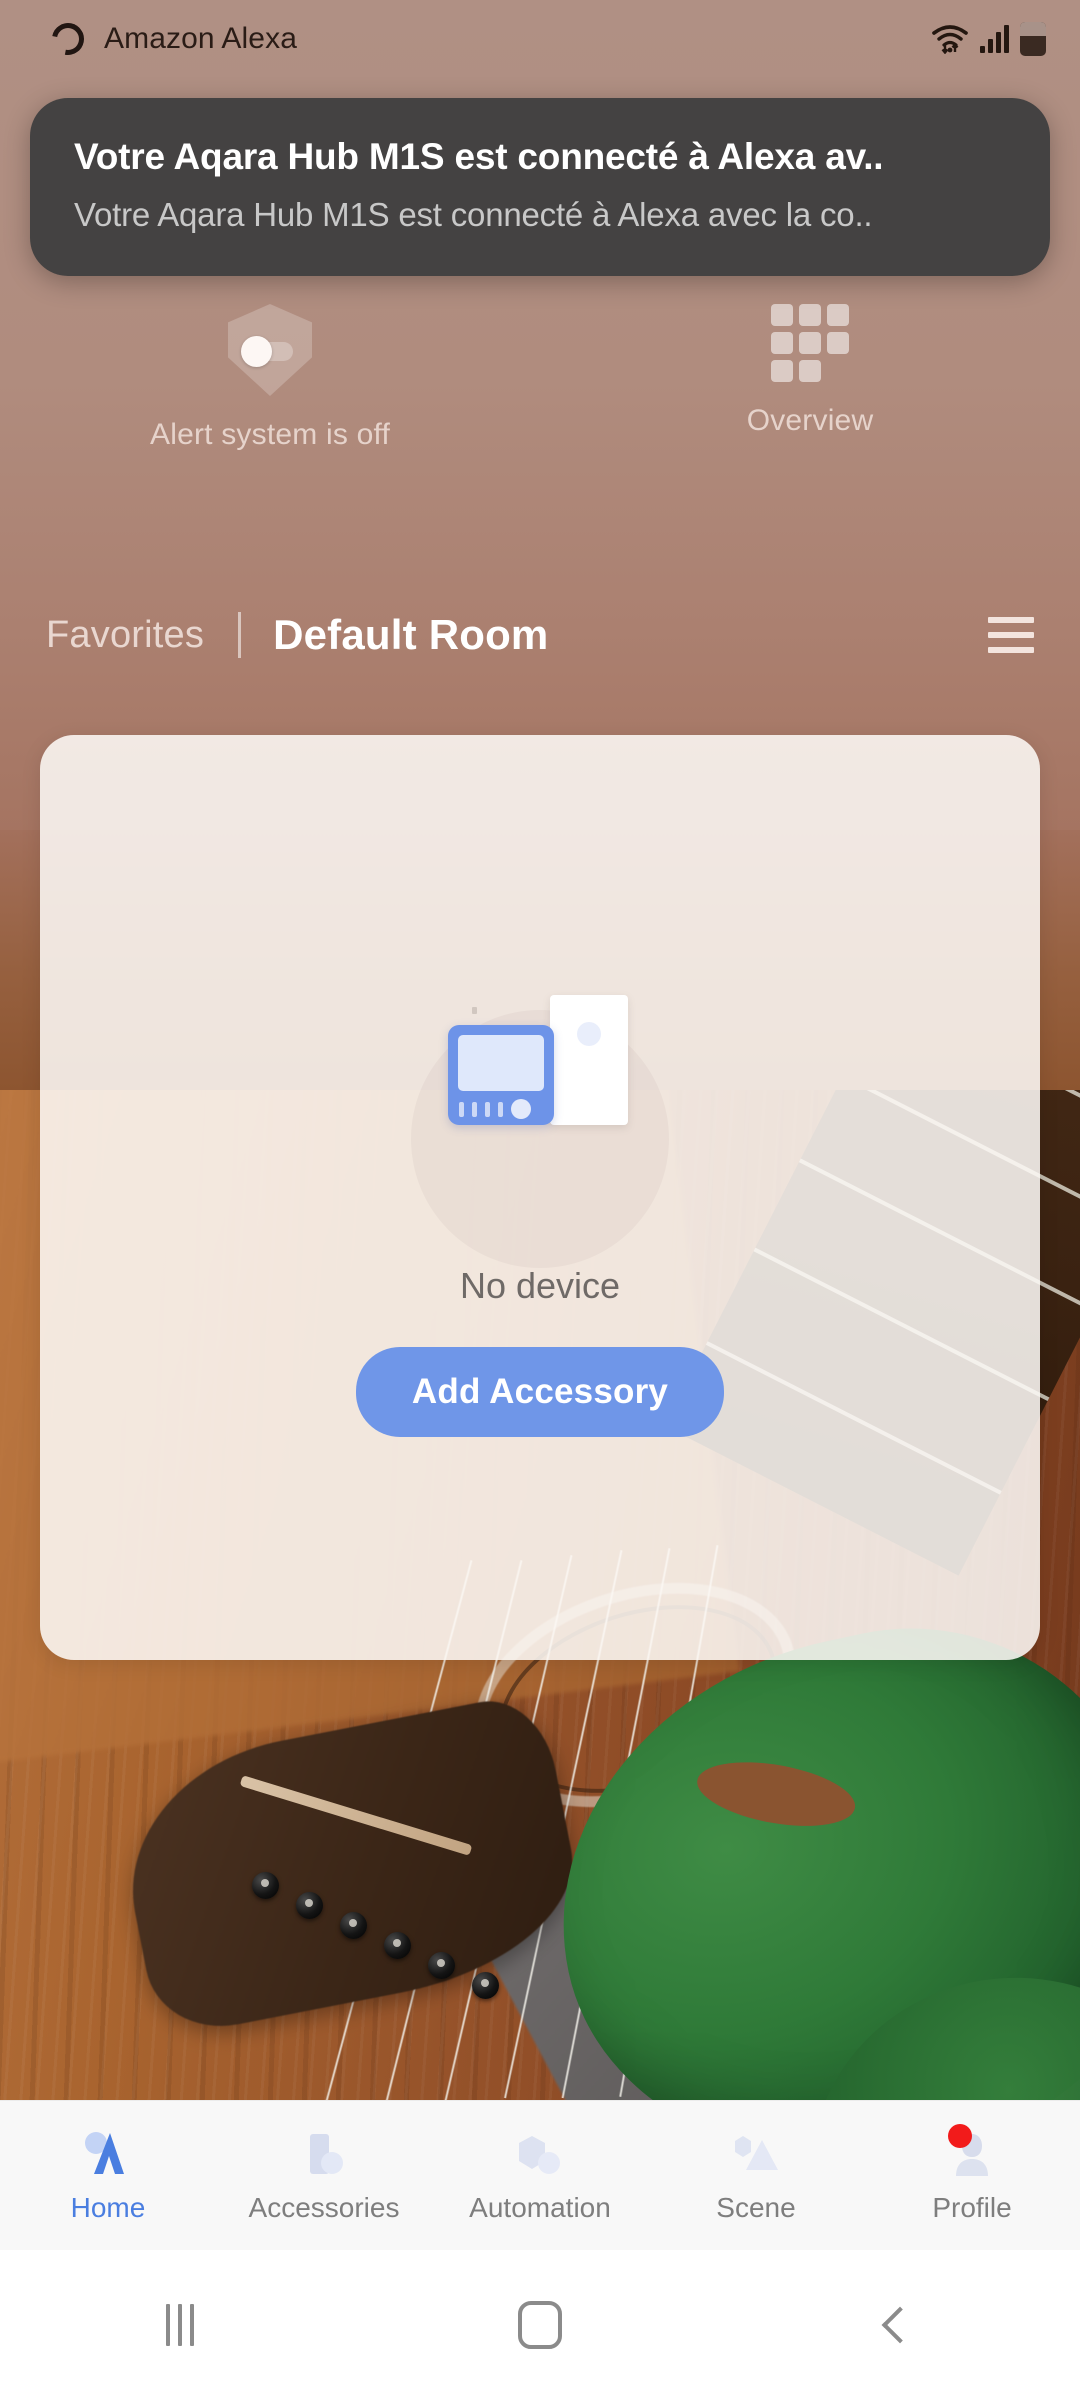 This screenshot has height=2400, width=1080. Describe the element at coordinates (108, 2207) in the screenshot. I see `nav-label-home: Home` at that location.